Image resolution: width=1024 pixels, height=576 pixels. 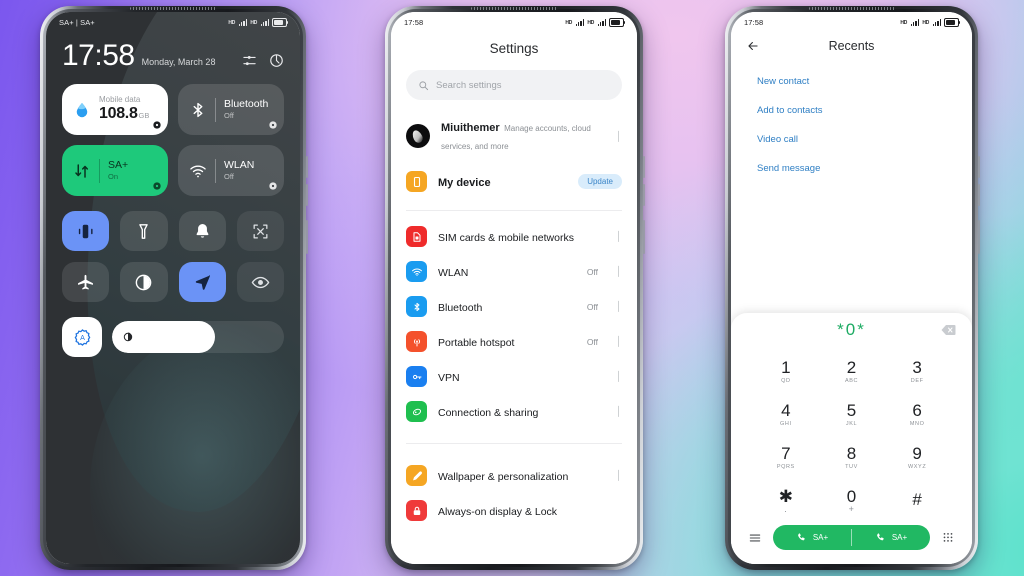 What do you see at coordinates (569, 22) in the screenshot?
I see `volte-hd-icon-1: HD` at bounding box center [569, 22].